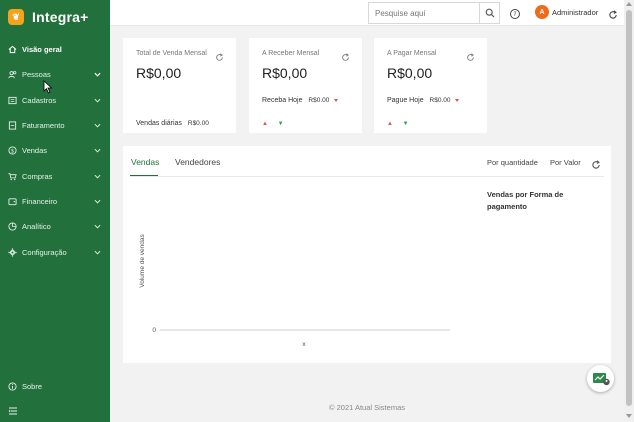  I want to click on sidebar-item-vendas: $ Vendas, so click(55, 150).